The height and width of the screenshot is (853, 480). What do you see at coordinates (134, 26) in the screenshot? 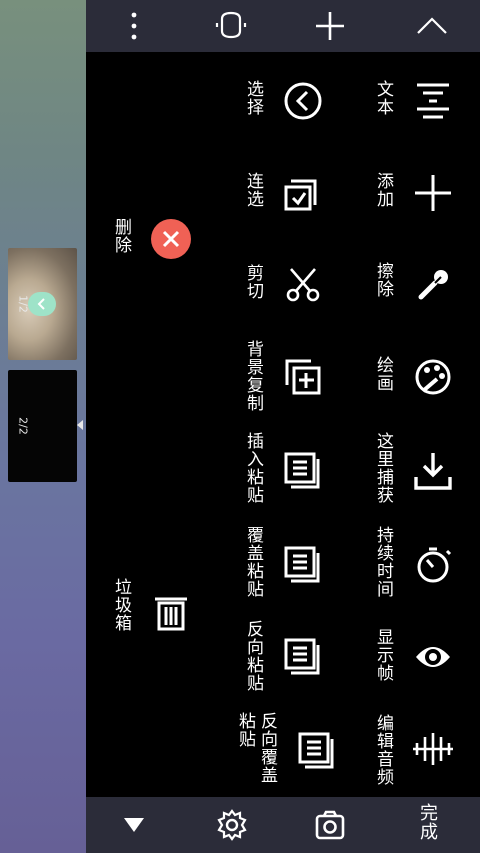
I see `more-vert-icon` at bounding box center [134, 26].